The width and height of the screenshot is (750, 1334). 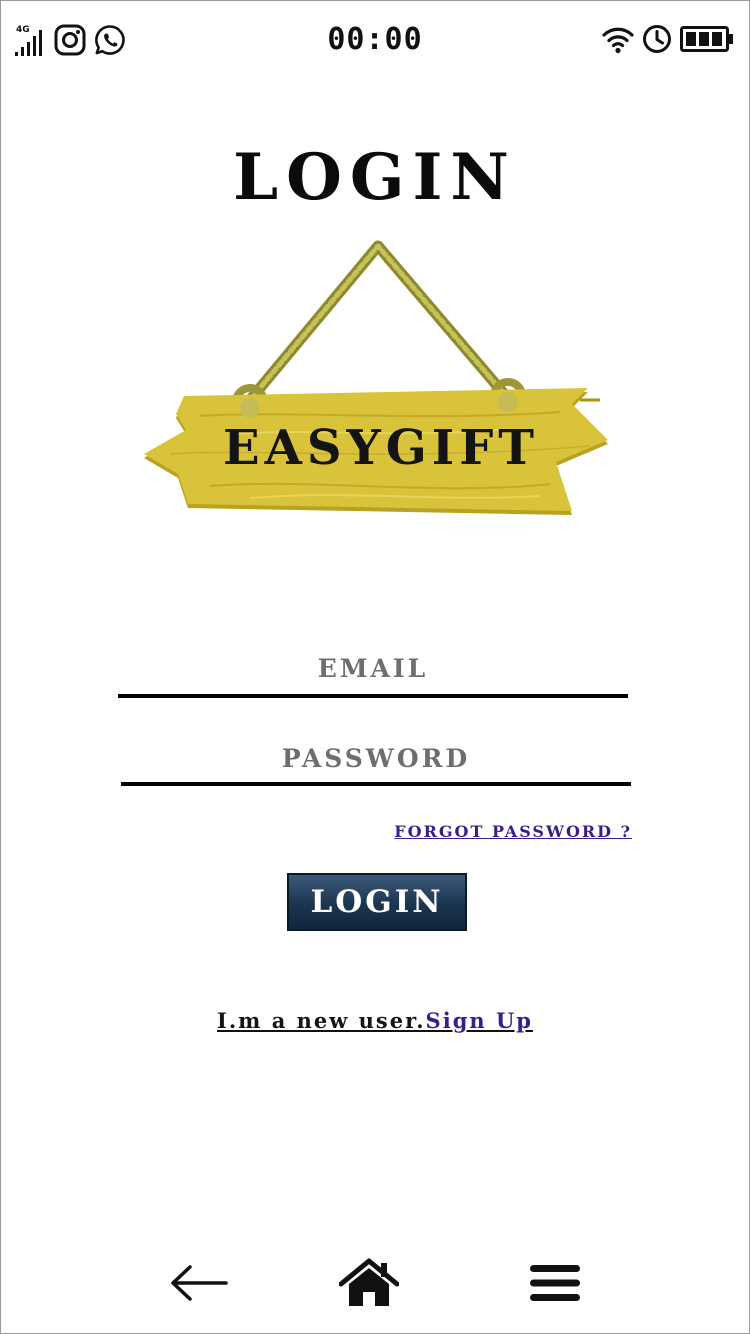 What do you see at coordinates (657, 41) in the screenshot?
I see `alarm-clock-icon` at bounding box center [657, 41].